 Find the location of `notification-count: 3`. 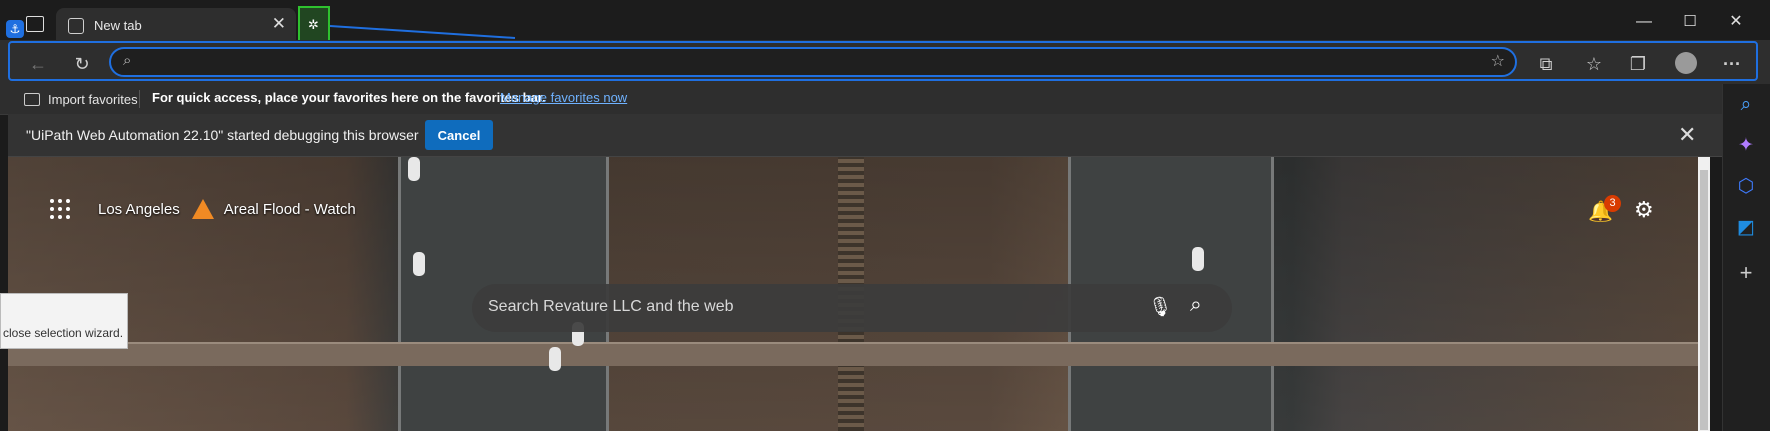

notification-count: 3 is located at coordinates (1612, 203).